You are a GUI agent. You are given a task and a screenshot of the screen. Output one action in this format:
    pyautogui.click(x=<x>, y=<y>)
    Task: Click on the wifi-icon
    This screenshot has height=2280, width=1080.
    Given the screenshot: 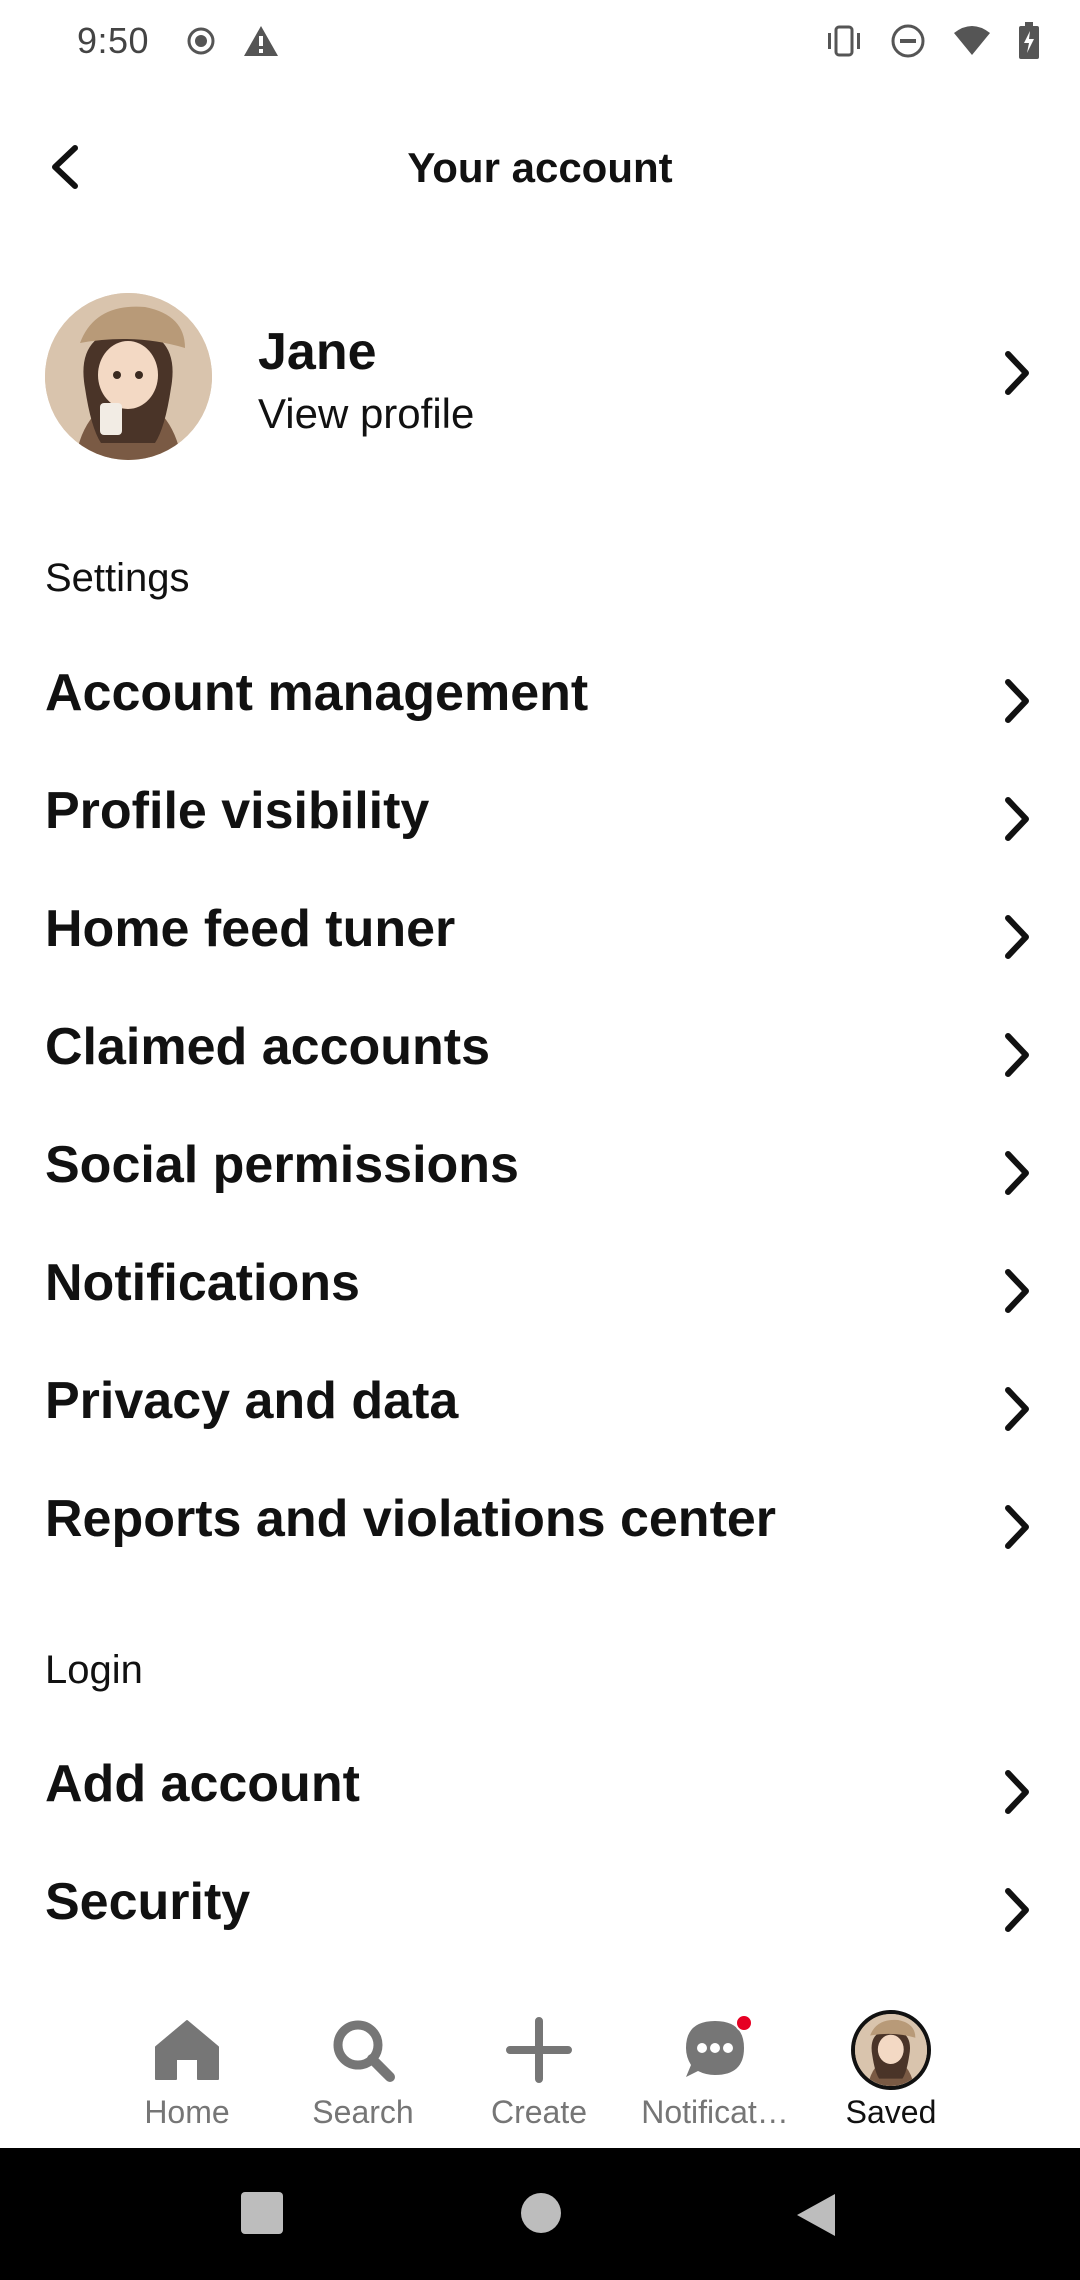 What is the action you would take?
    pyautogui.click(x=972, y=43)
    